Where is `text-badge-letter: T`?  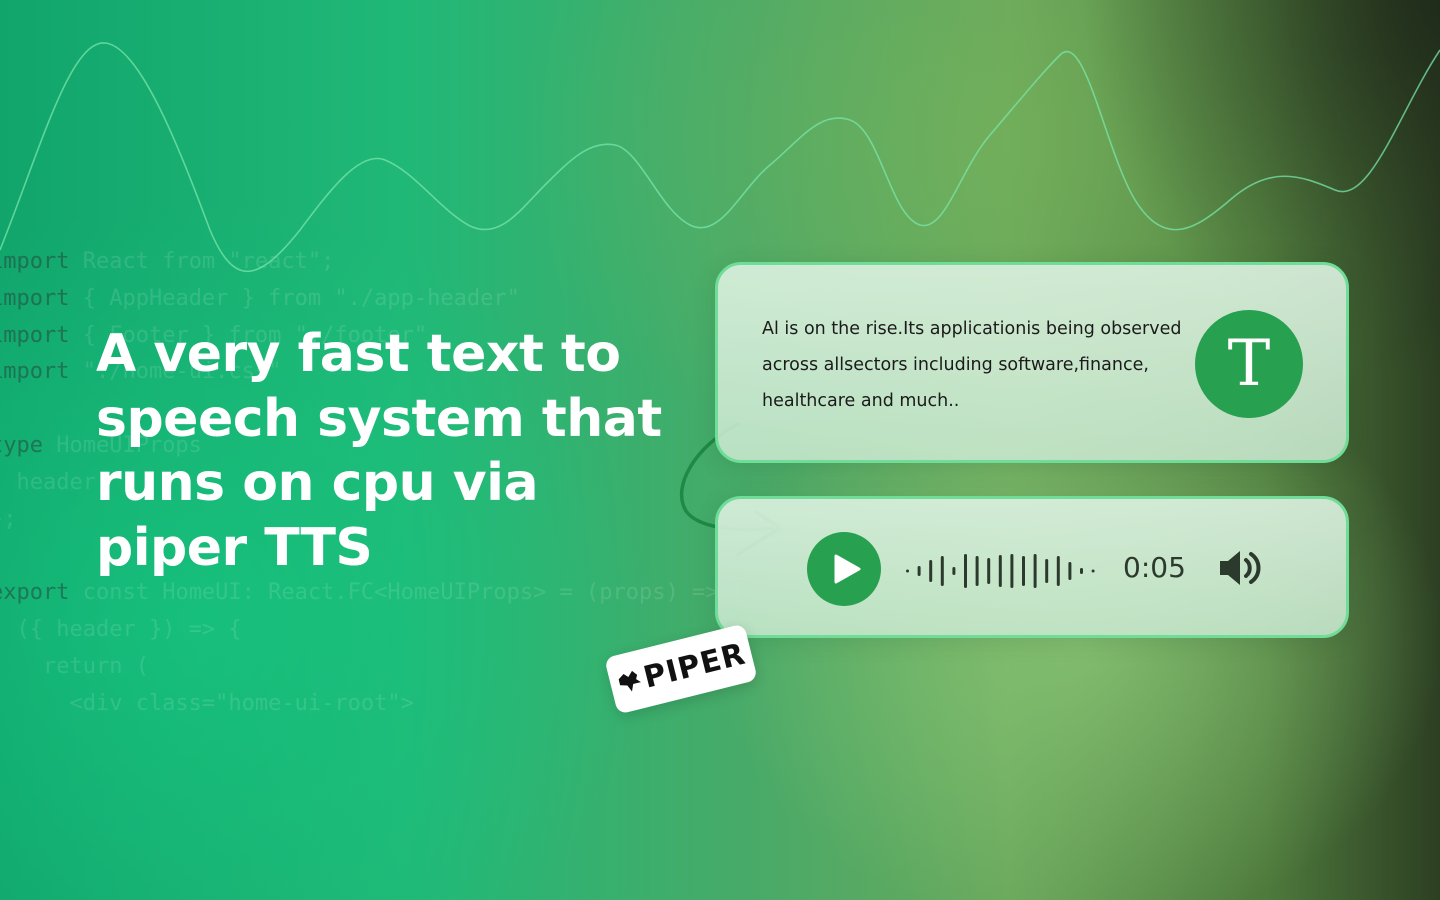 text-badge-letter: T is located at coordinates (1249, 364).